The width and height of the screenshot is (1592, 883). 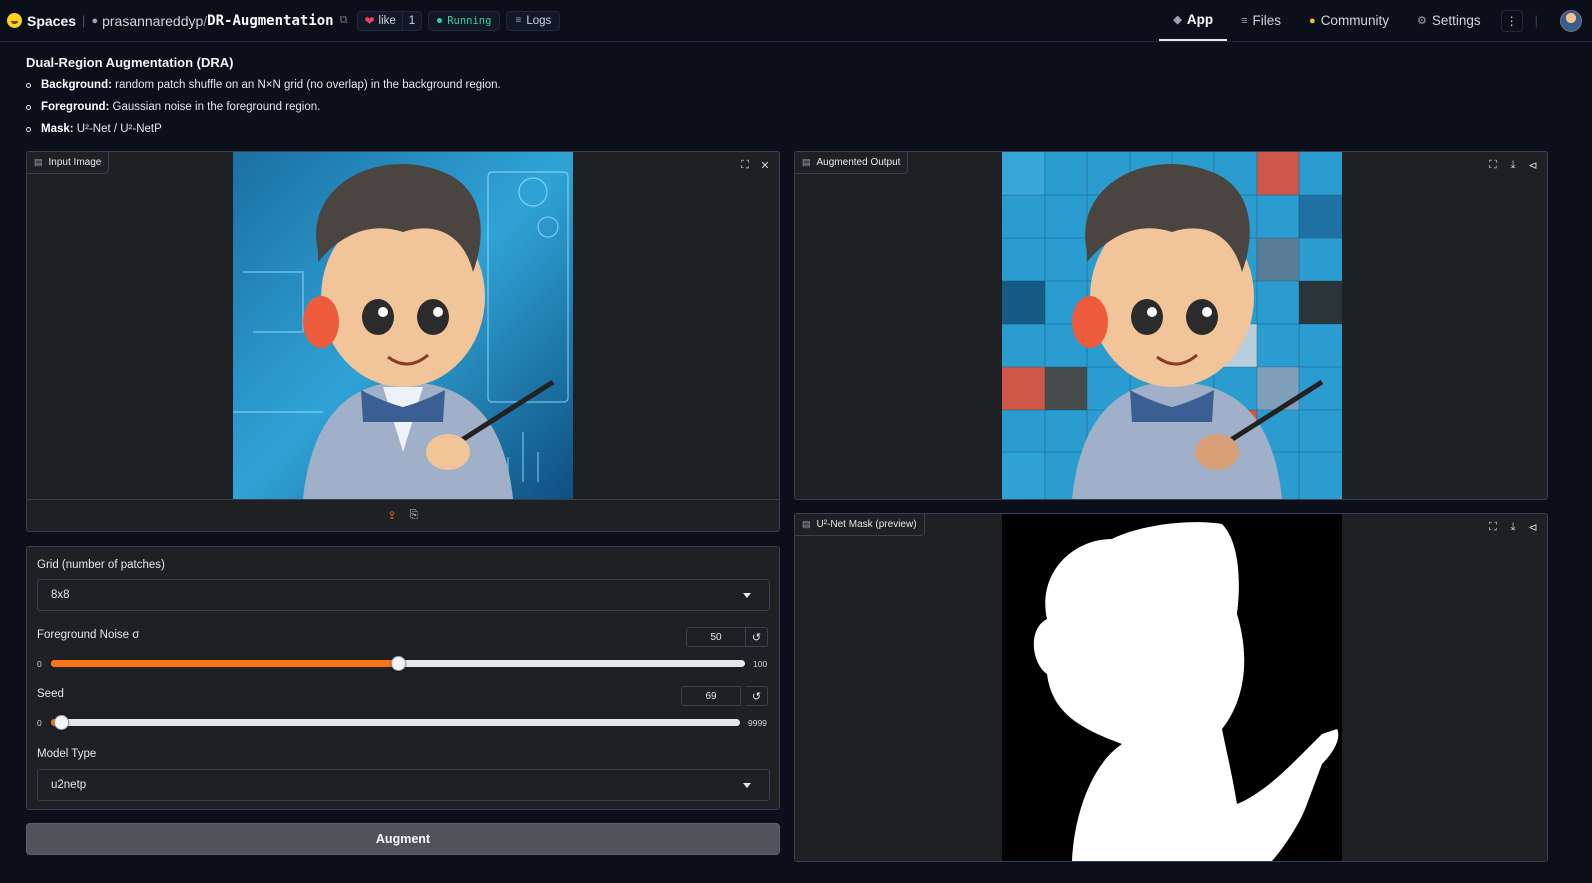 I want to click on augmented-illustration, so click(x=1172, y=325).